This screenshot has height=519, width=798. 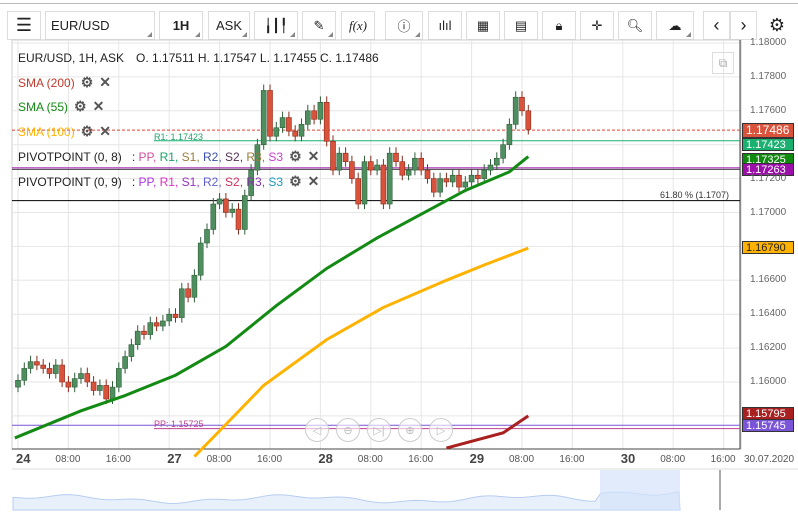 I want to click on price-tick-label: 1.16600, so click(x=768, y=280).